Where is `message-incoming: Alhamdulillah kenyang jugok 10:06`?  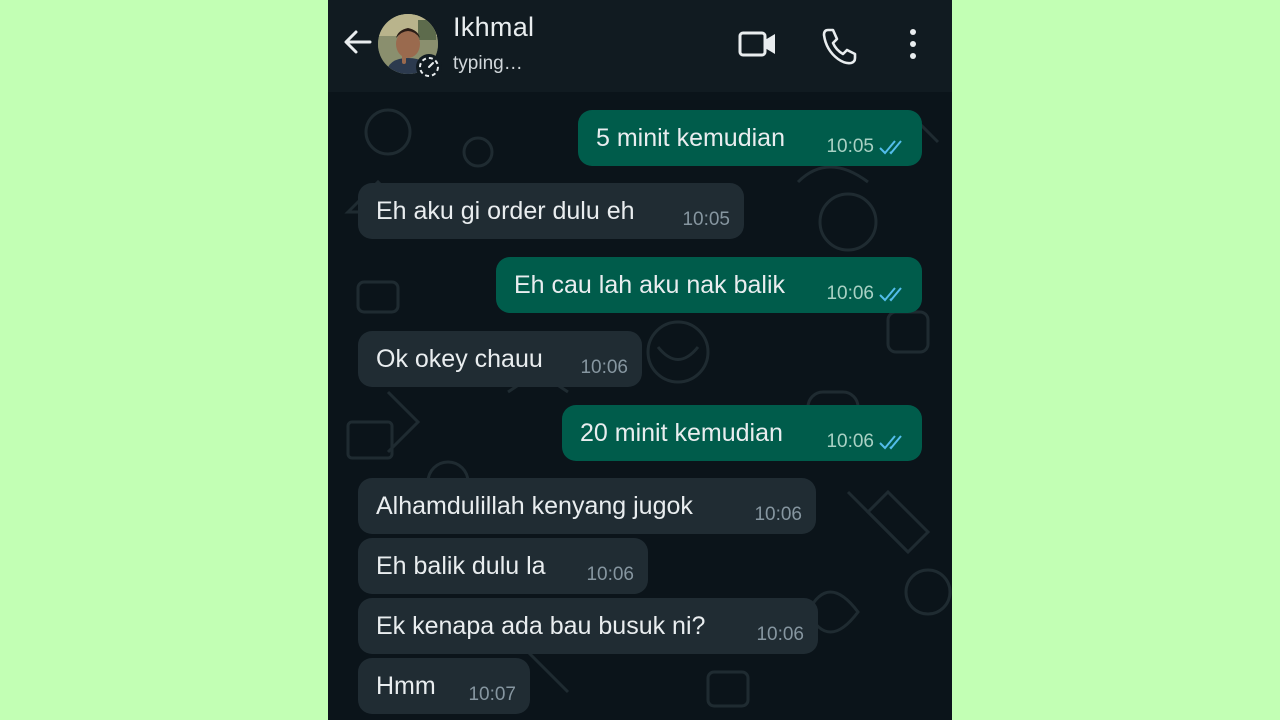 message-incoming: Alhamdulillah kenyang jugok 10:06 is located at coordinates (587, 506).